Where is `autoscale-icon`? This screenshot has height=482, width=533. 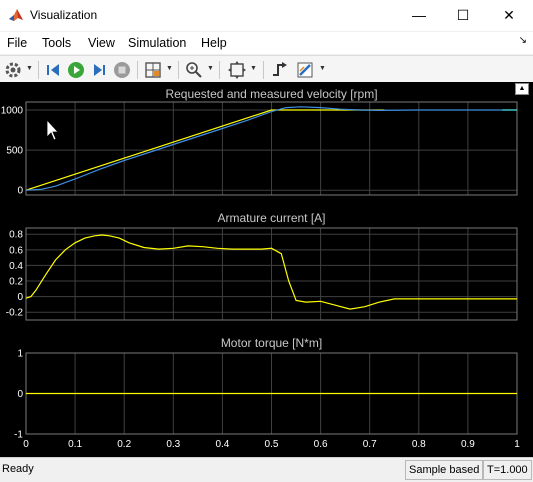
autoscale-icon is located at coordinates (237, 70).